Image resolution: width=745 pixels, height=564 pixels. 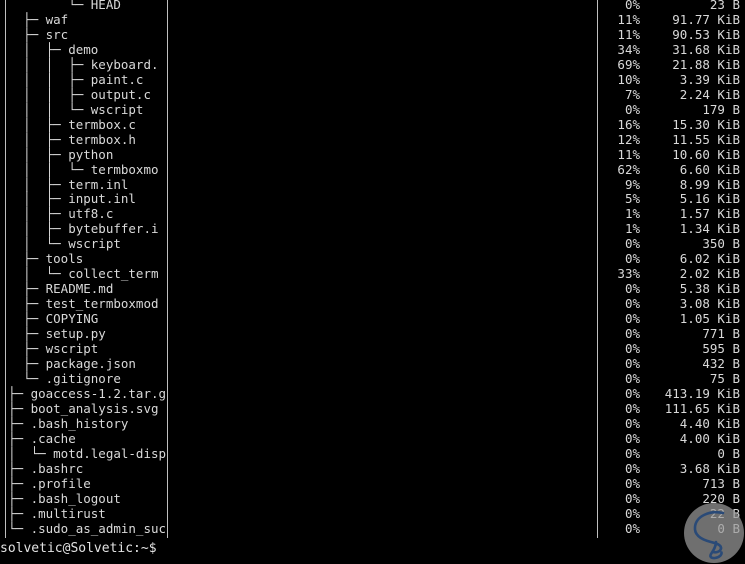 I want to click on tree-entry: │ │ ├─ paint.c, so click(x=75, y=79).